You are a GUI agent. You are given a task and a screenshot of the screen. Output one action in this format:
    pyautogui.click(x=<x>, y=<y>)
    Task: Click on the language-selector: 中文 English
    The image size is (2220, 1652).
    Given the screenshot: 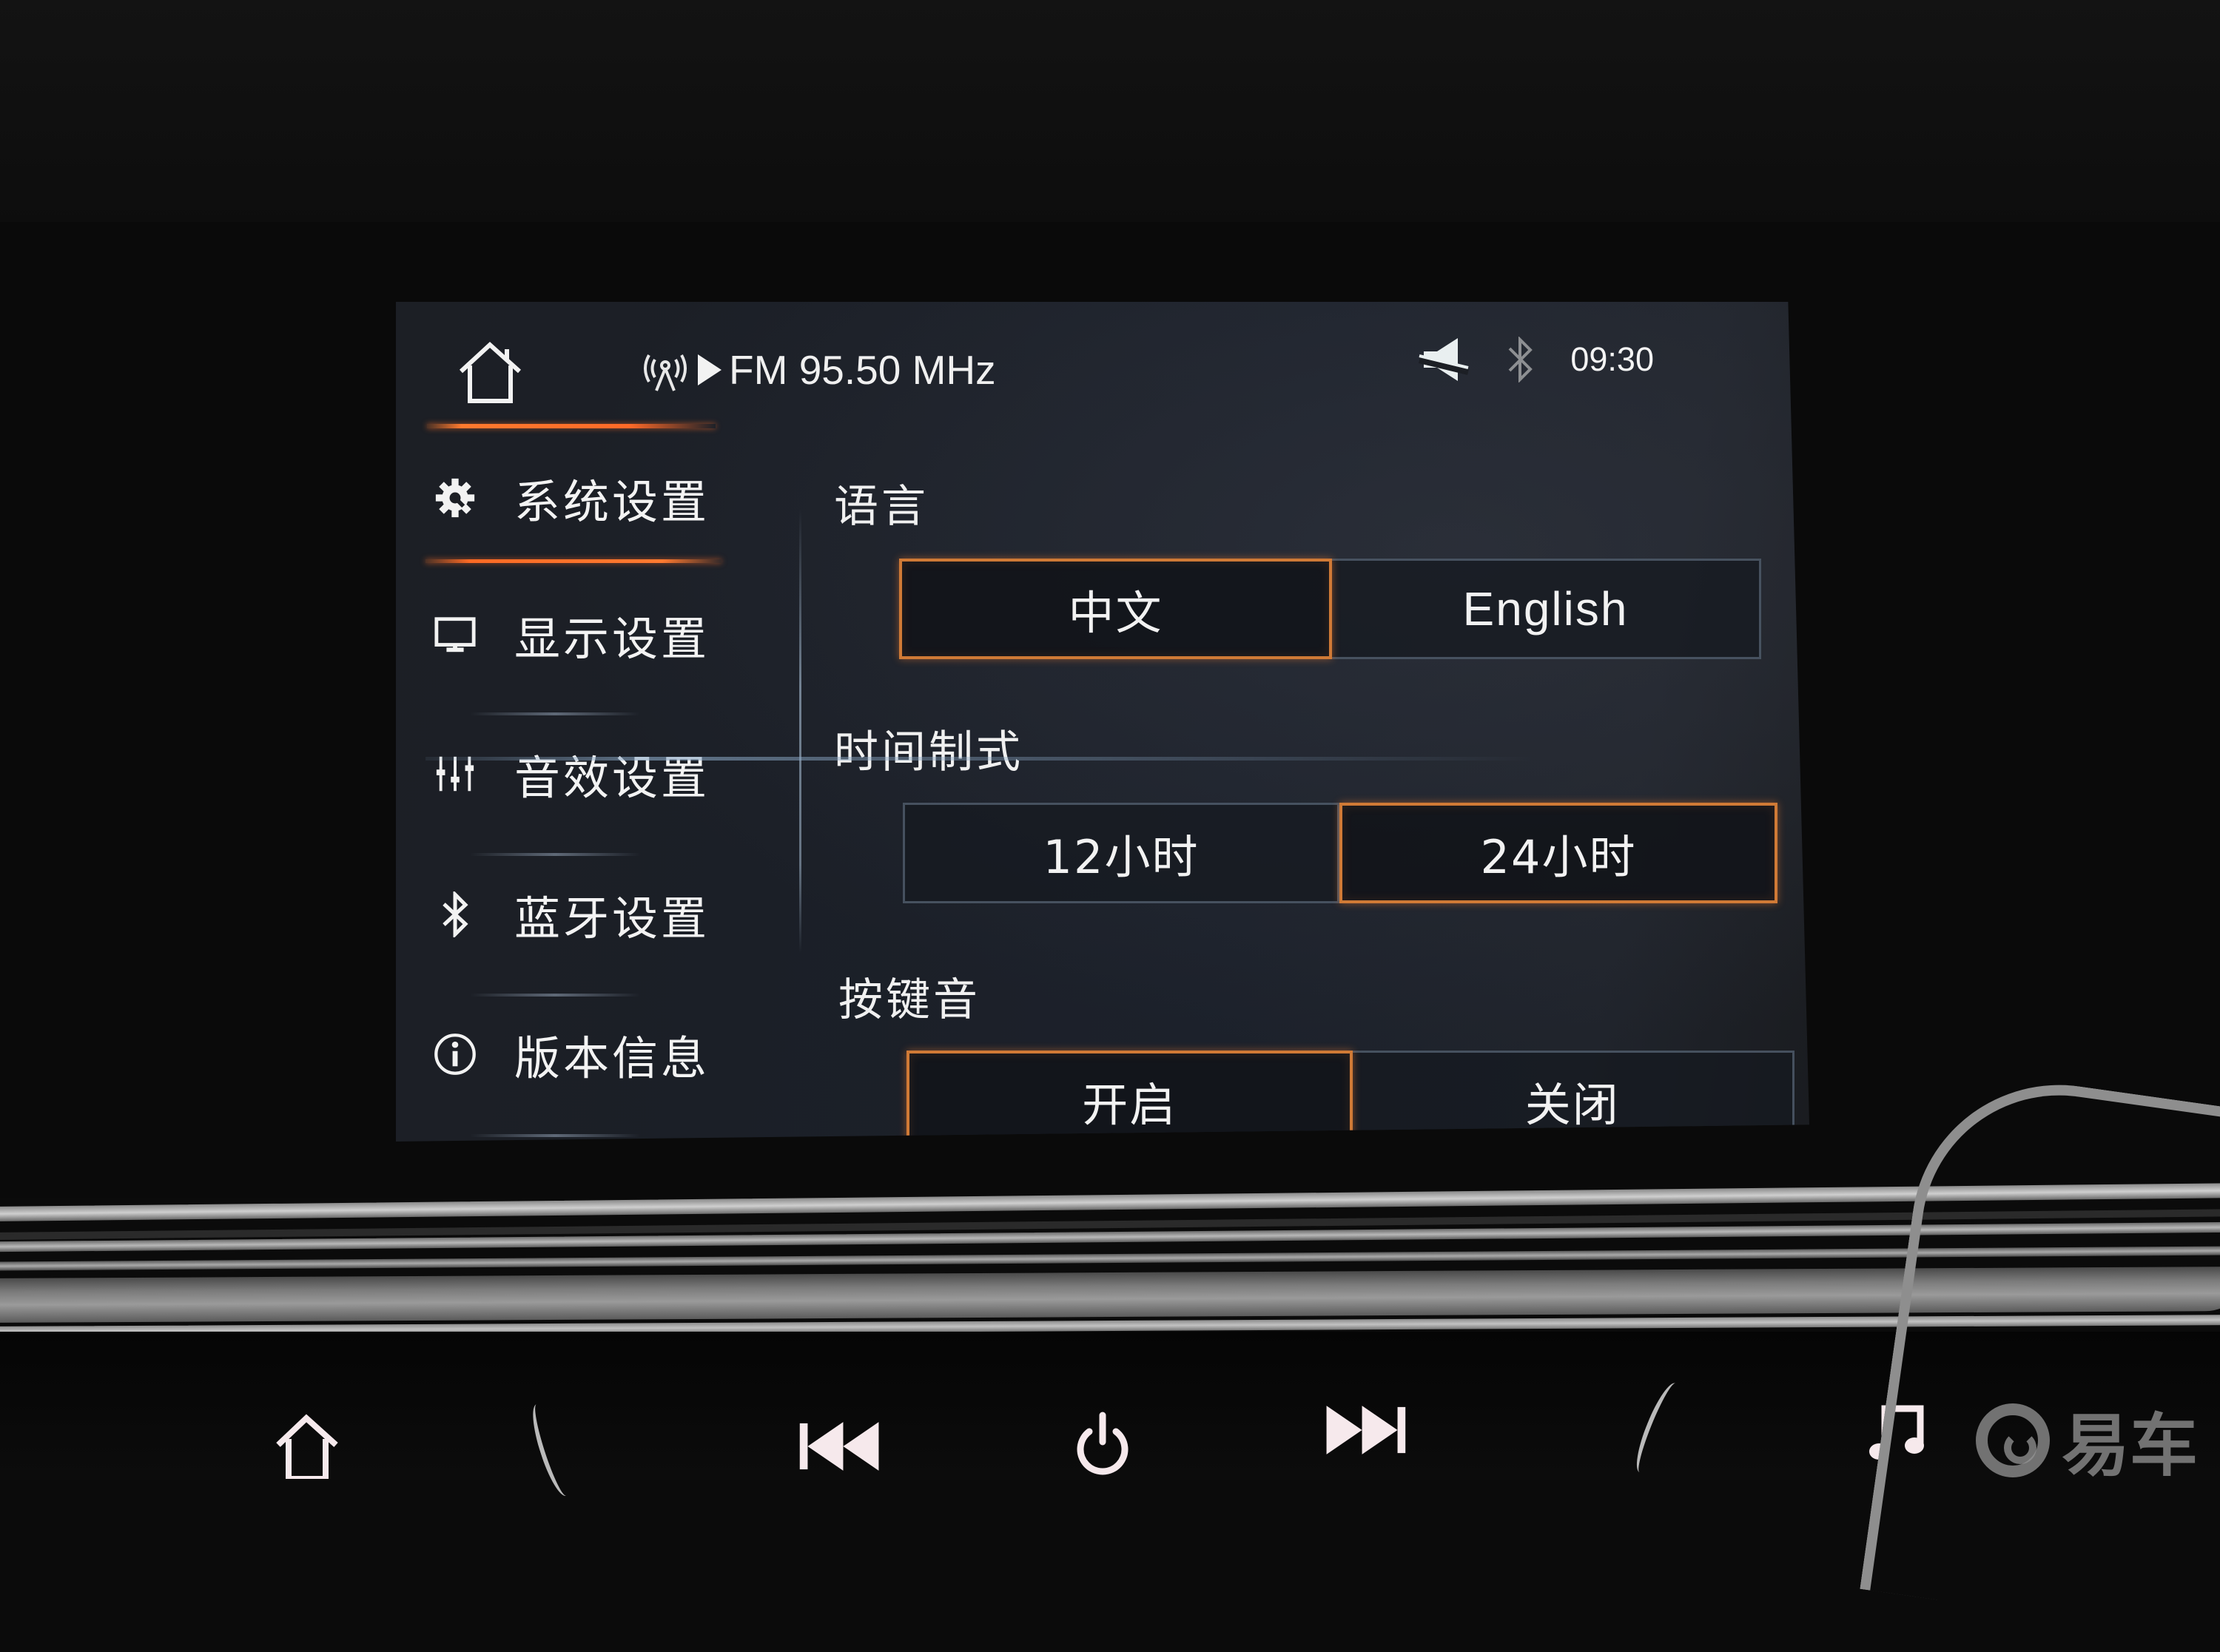 What is the action you would take?
    pyautogui.click(x=1330, y=609)
    